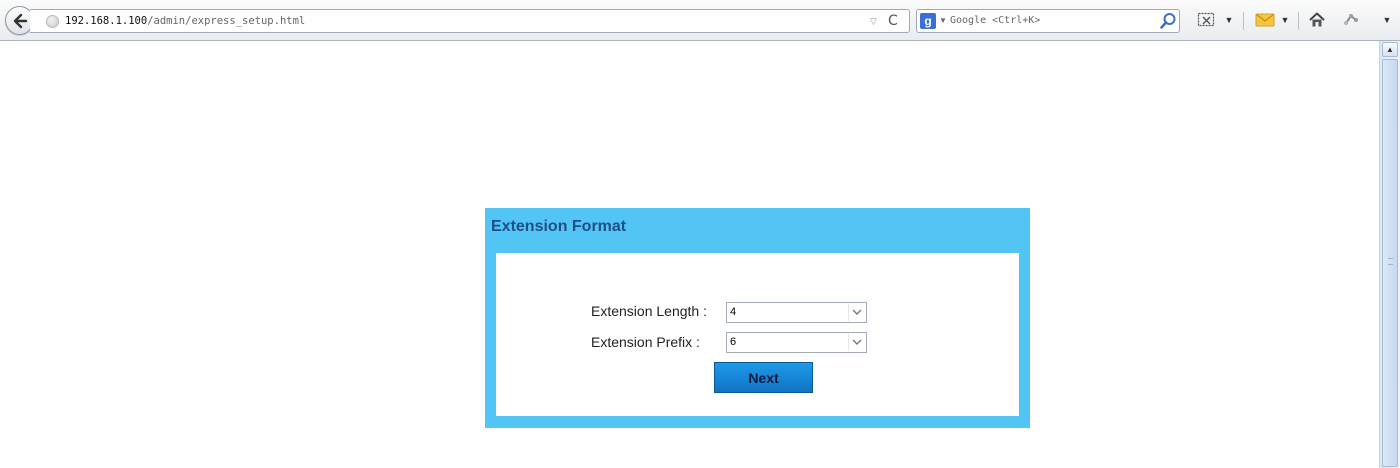 The image size is (1400, 468). What do you see at coordinates (763, 377) in the screenshot?
I see `next-button: Next` at bounding box center [763, 377].